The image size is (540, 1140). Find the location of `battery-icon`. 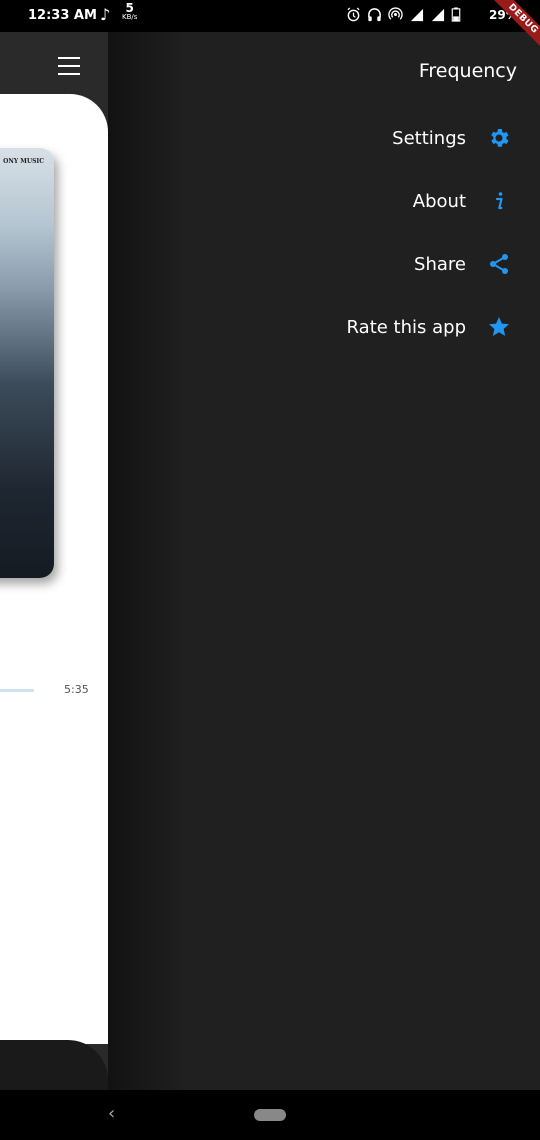

battery-icon is located at coordinates (456, 14).